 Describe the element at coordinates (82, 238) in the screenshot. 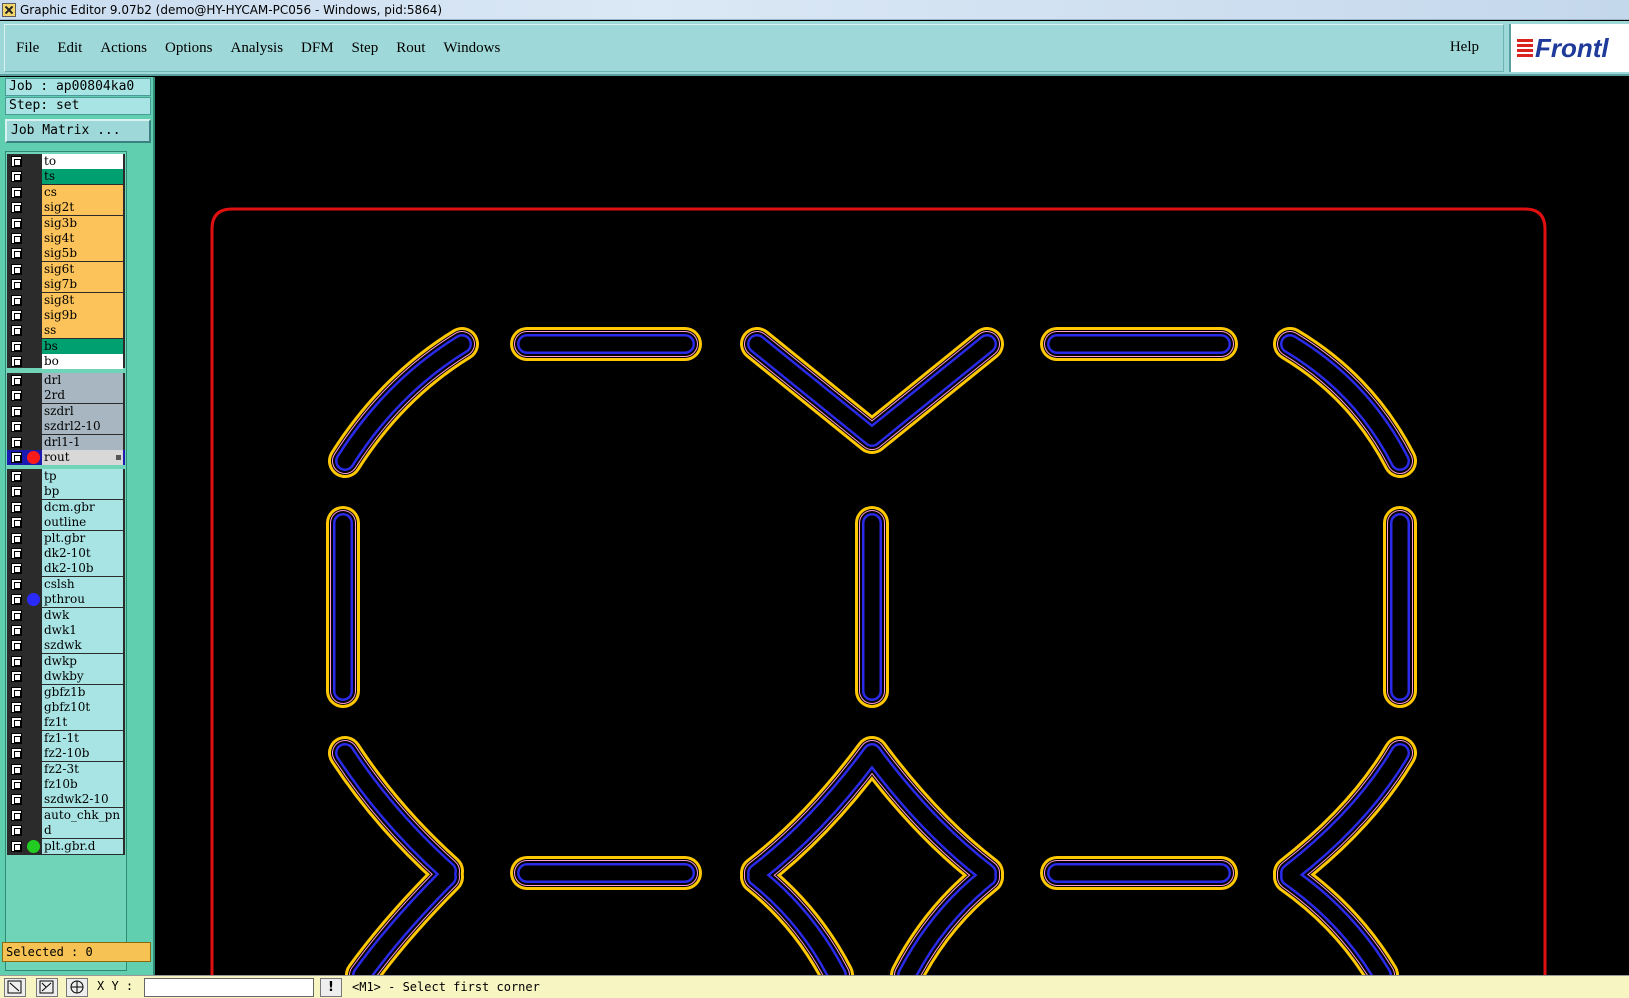

I see `layer-name: sig4t` at that location.